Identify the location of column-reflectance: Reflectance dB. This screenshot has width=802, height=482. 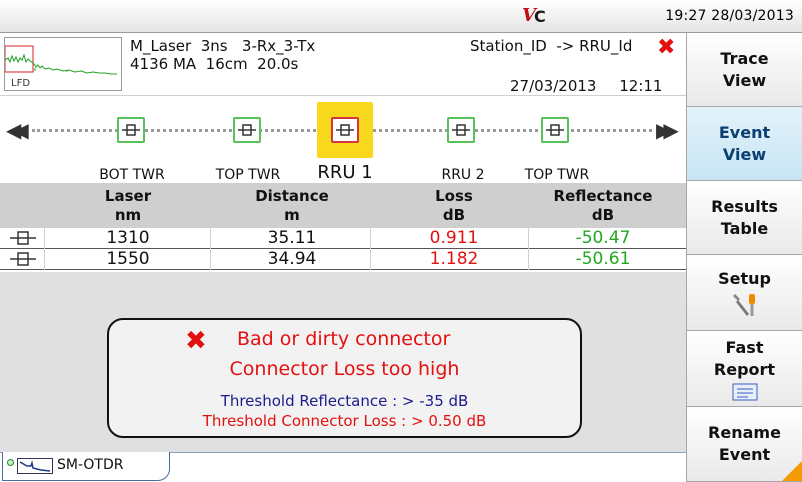
(603, 205).